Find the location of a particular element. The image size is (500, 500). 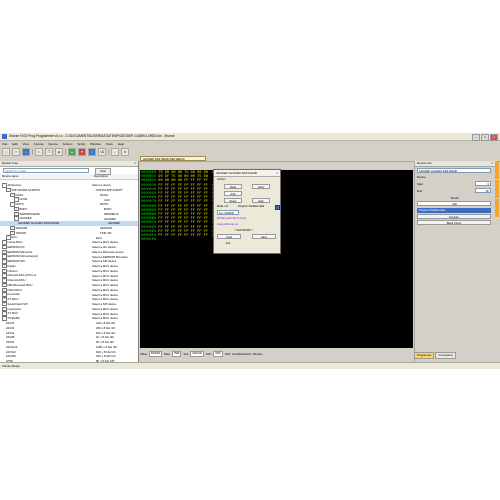

program-modified-group: Program Modified data is located at coordinates (454, 210).